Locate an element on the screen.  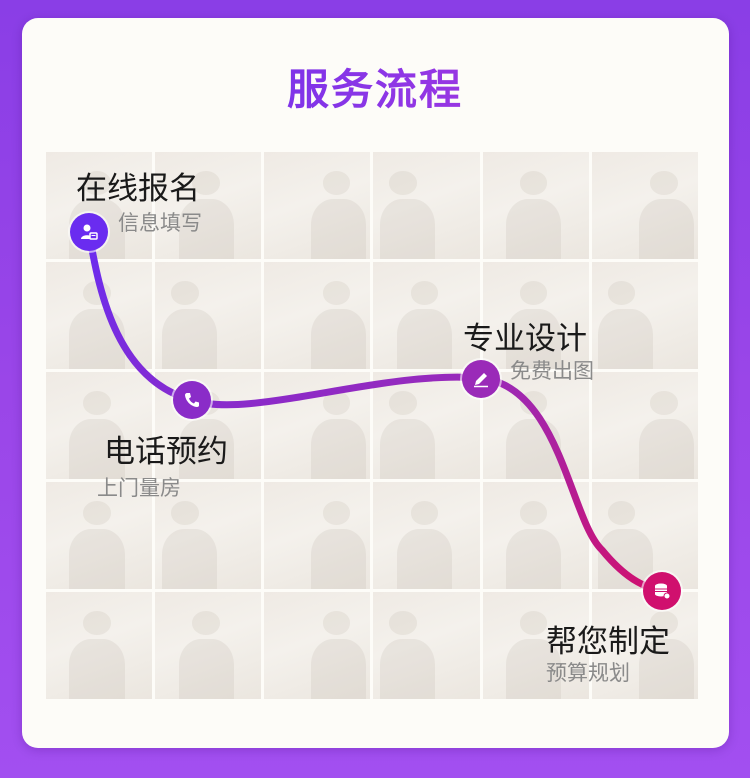
user-form-icon is located at coordinates (89, 232).